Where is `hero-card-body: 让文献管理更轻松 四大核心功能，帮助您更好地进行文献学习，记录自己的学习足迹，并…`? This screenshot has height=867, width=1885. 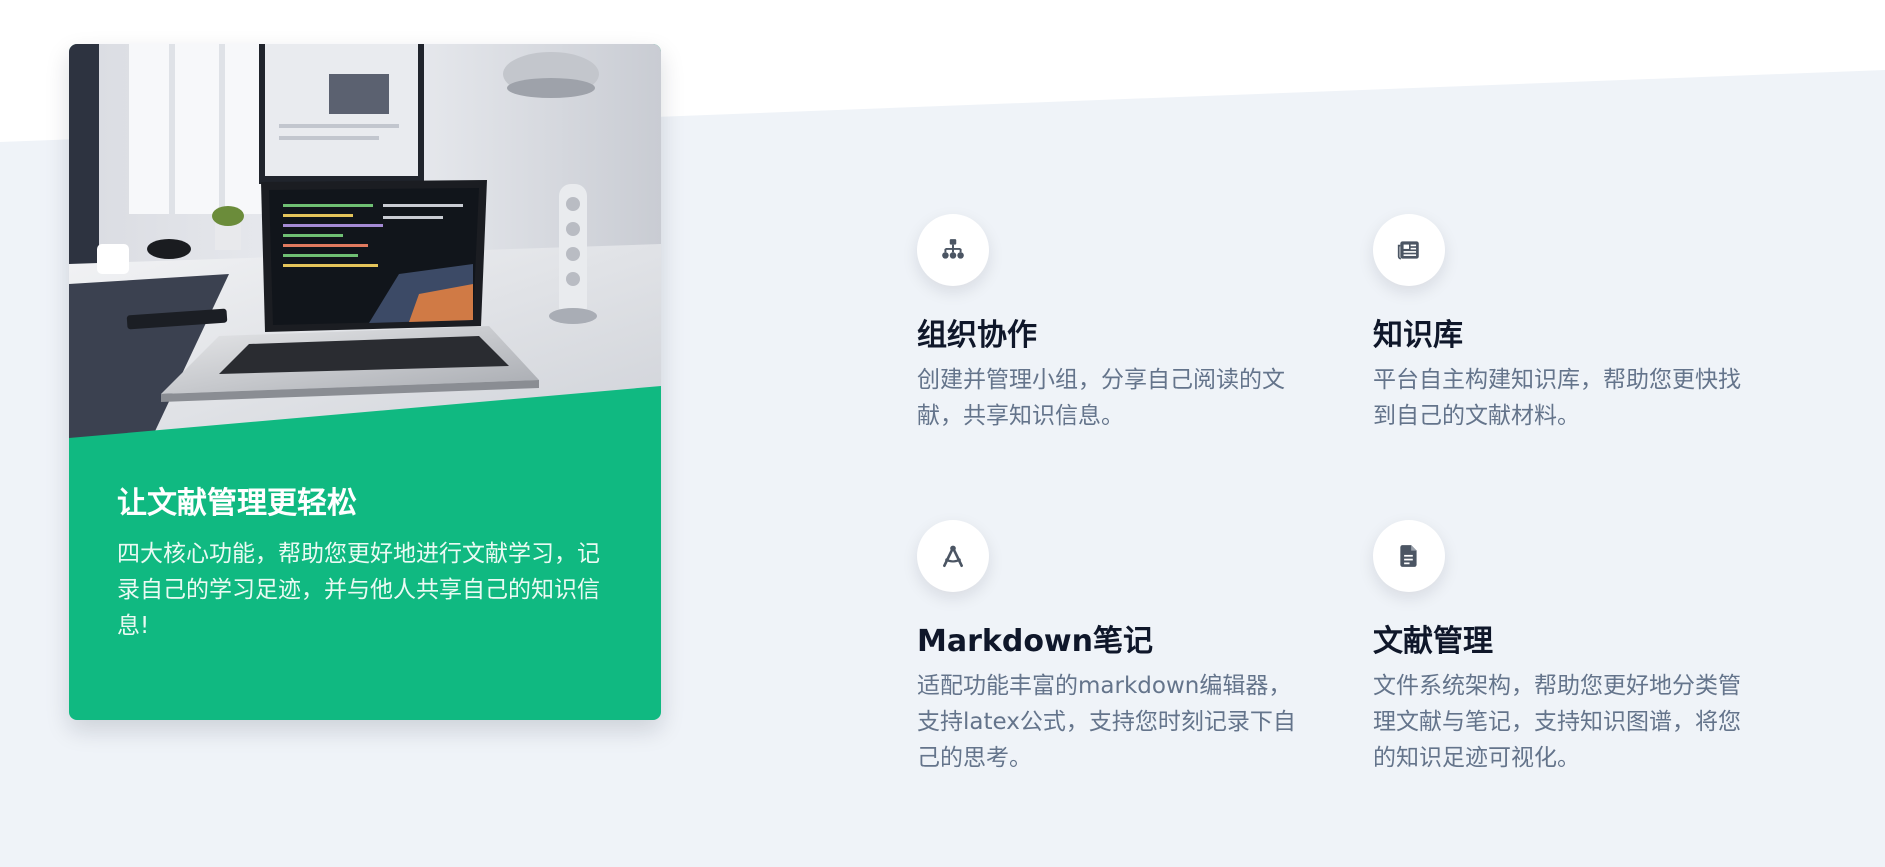
hero-card-body: 让文献管理更轻松 四大核心功能，帮助您更好地进行文献学习，记录自己的学习足迹，并… is located at coordinates (367, 565).